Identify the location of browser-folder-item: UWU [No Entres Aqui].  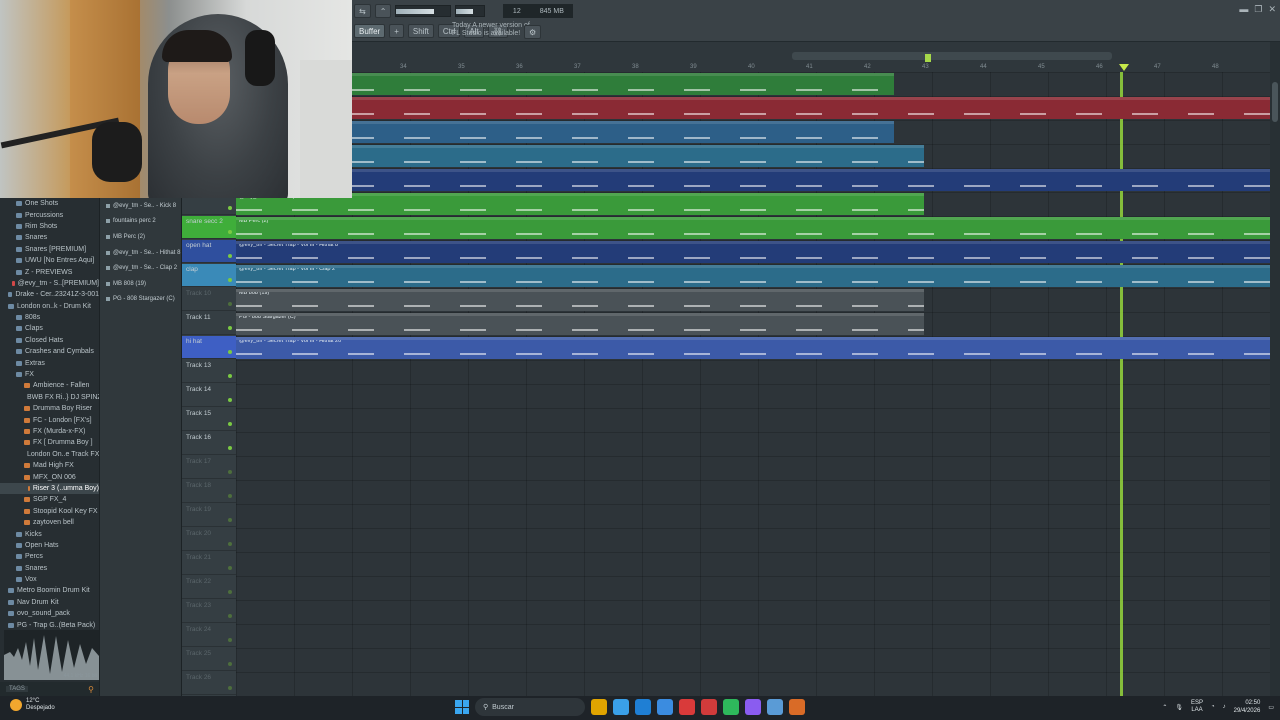
(49, 260).